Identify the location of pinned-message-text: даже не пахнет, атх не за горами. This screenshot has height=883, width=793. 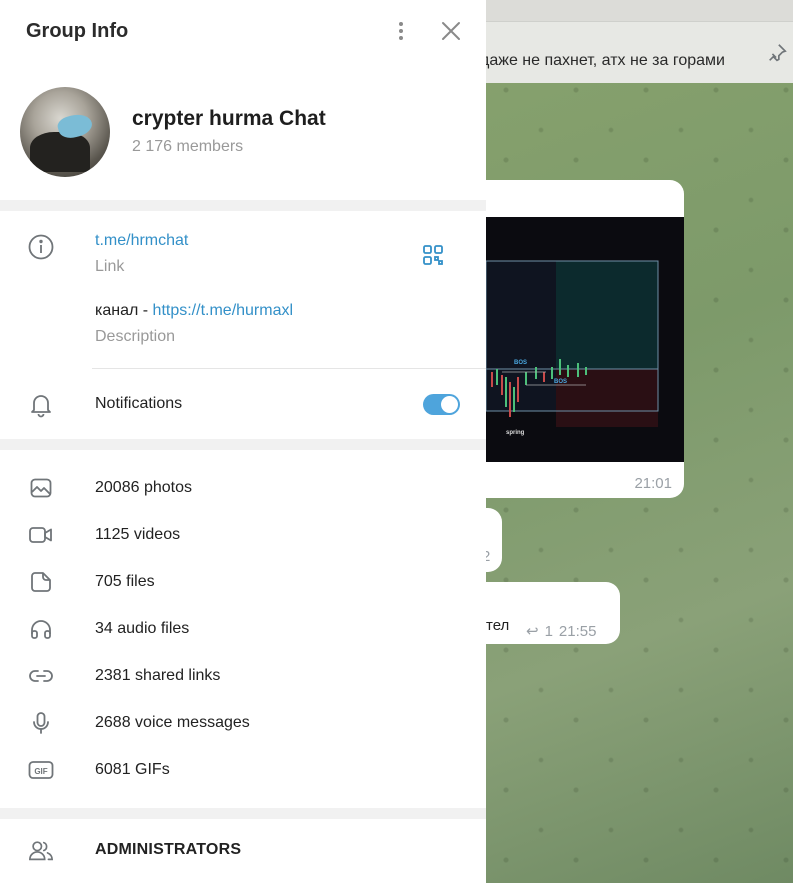
(605, 61).